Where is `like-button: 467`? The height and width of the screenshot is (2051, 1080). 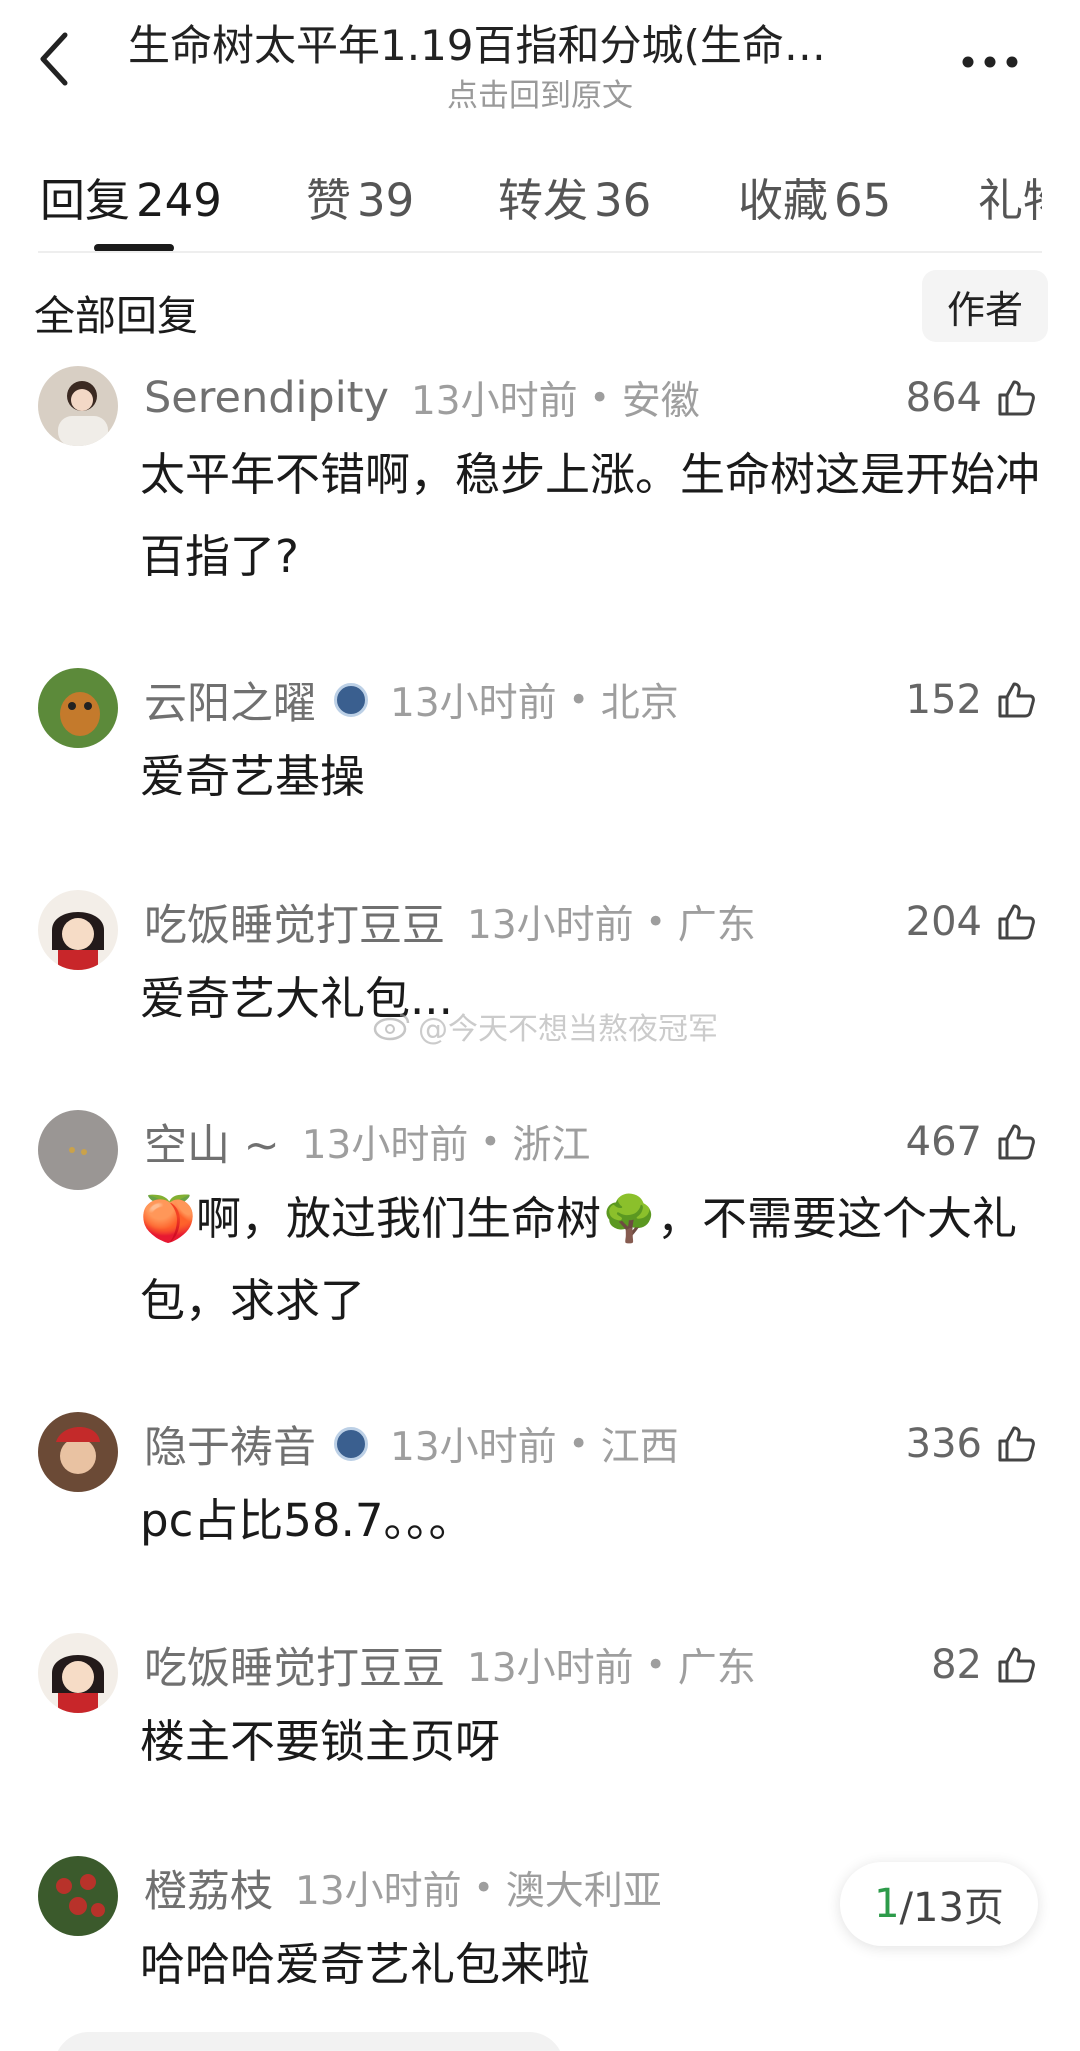 like-button: 467 is located at coordinates (971, 1142).